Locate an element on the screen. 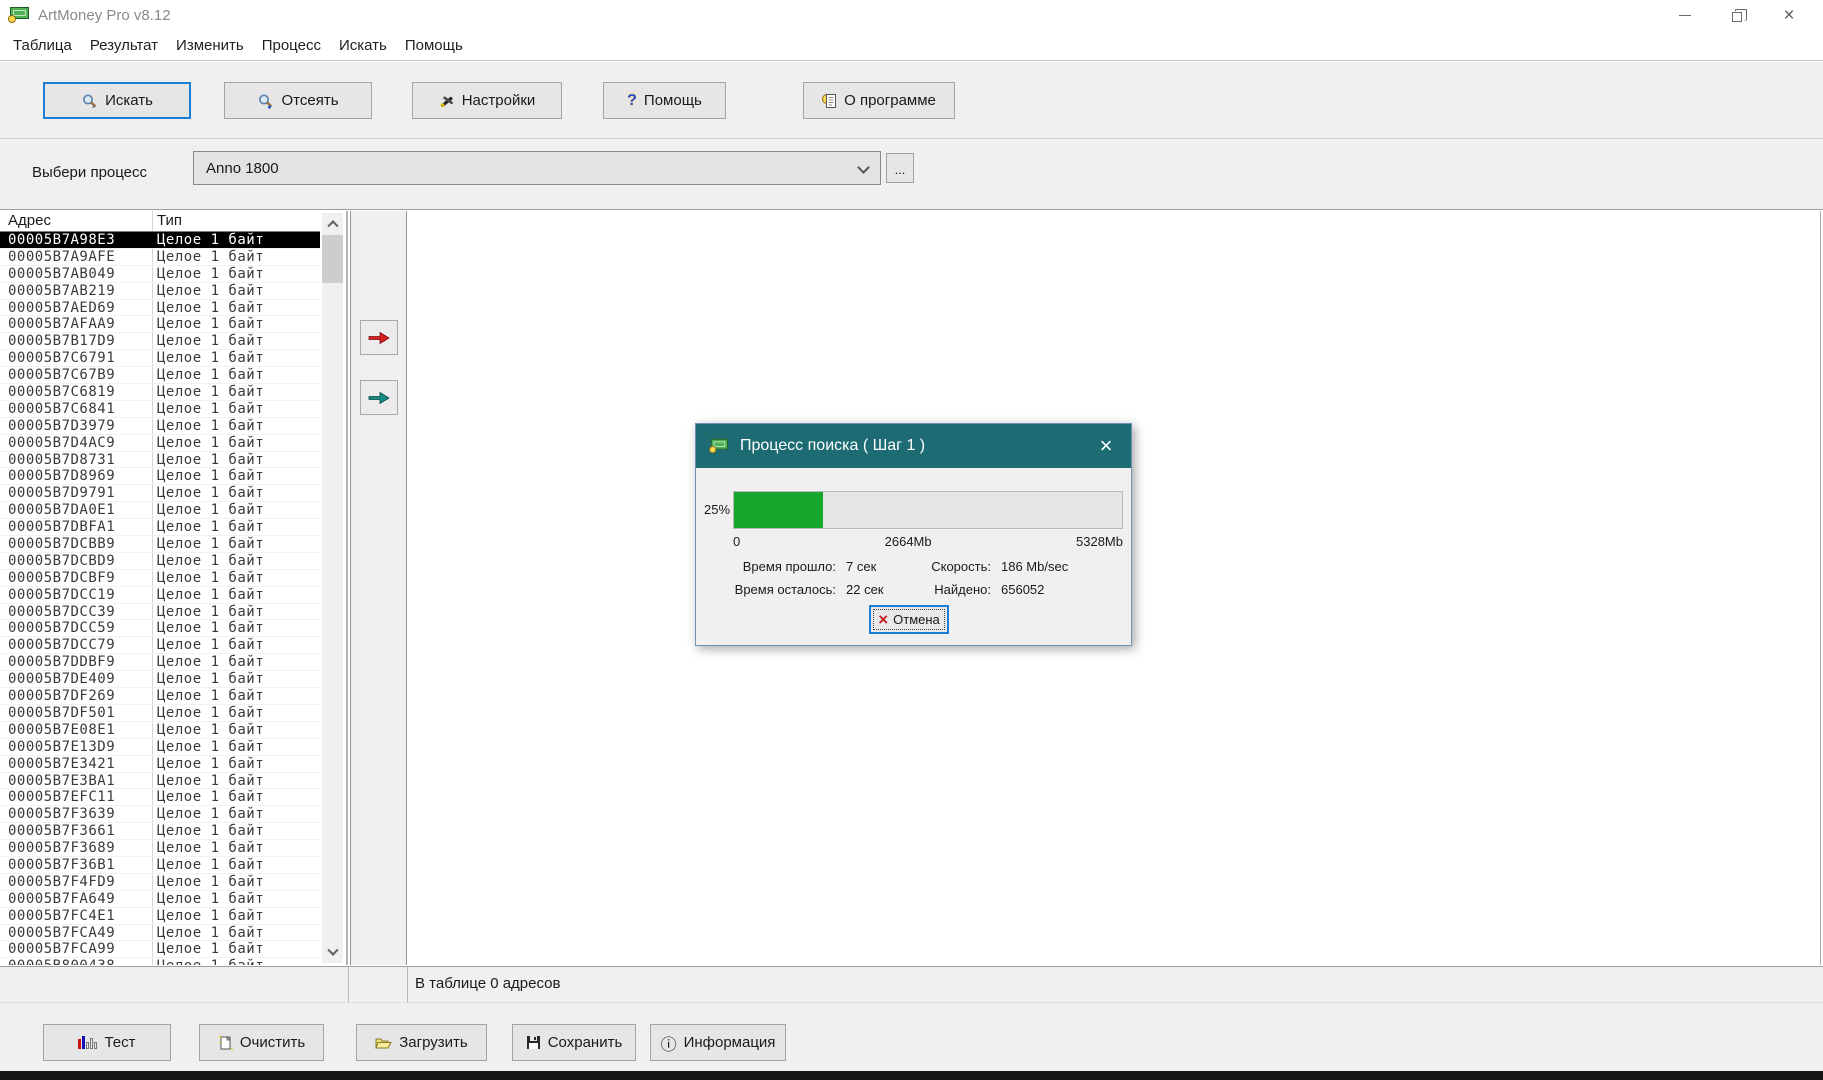  table-row: 00005B7DCC39 Целое 1 байт is located at coordinates (160, 612).